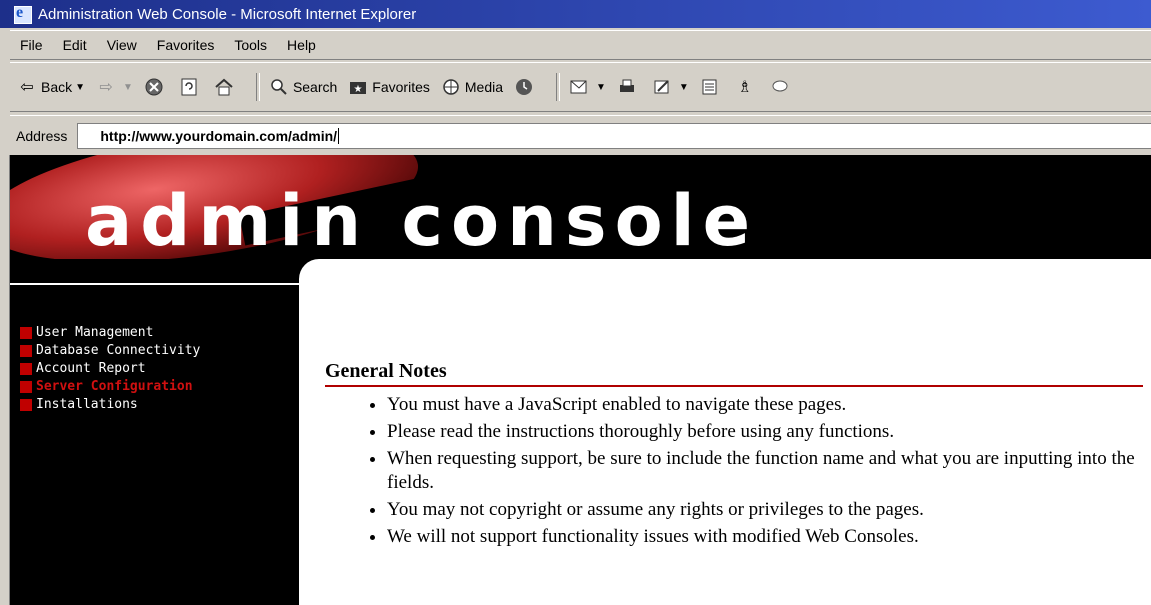  Describe the element at coordinates (279, 87) in the screenshot. I see `search-icon` at that location.